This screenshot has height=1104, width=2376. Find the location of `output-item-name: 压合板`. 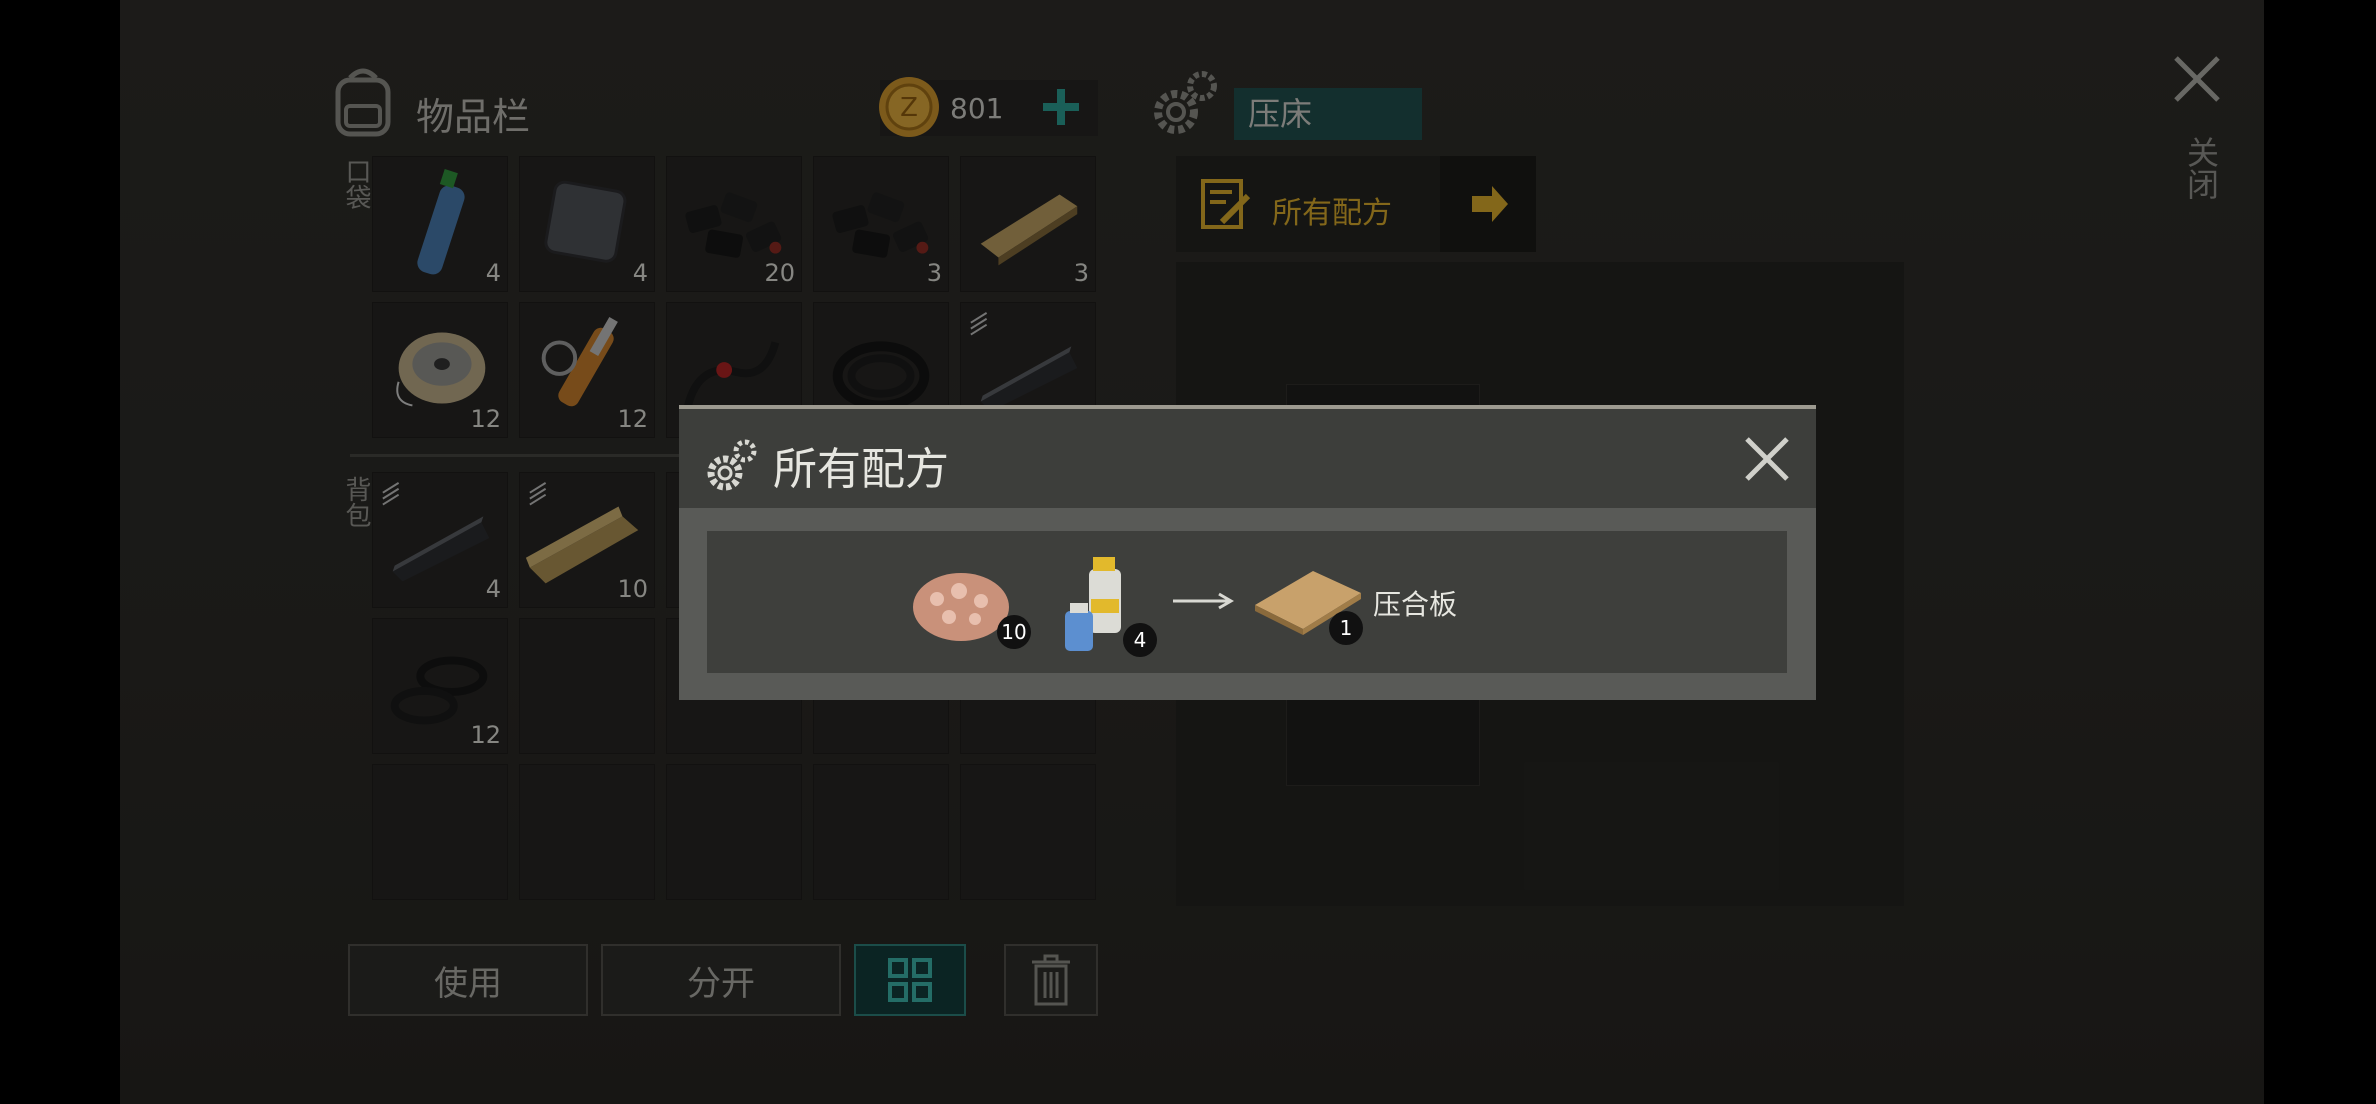

output-item-name: 压合板 is located at coordinates (1415, 604).